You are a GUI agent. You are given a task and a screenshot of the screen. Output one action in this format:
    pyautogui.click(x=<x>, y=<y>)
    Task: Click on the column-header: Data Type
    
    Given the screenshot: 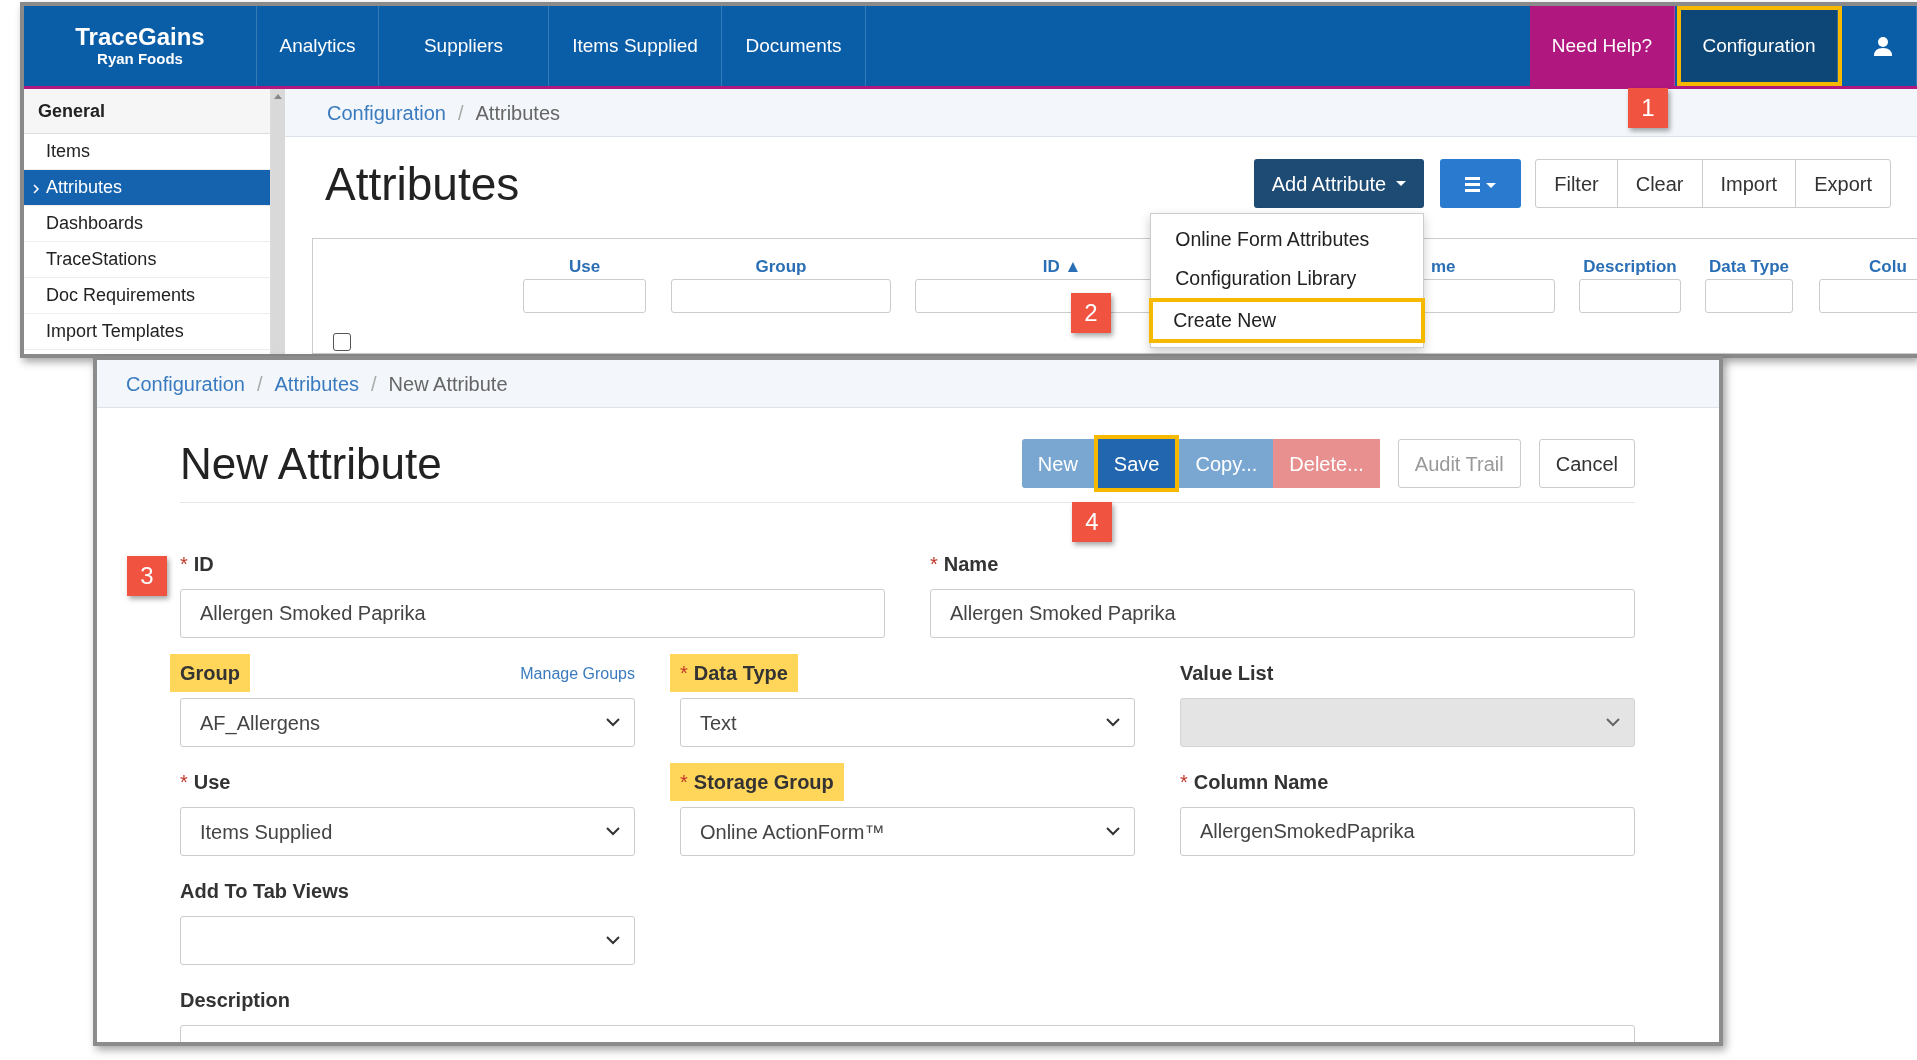 What is the action you would take?
    pyautogui.click(x=1749, y=267)
    